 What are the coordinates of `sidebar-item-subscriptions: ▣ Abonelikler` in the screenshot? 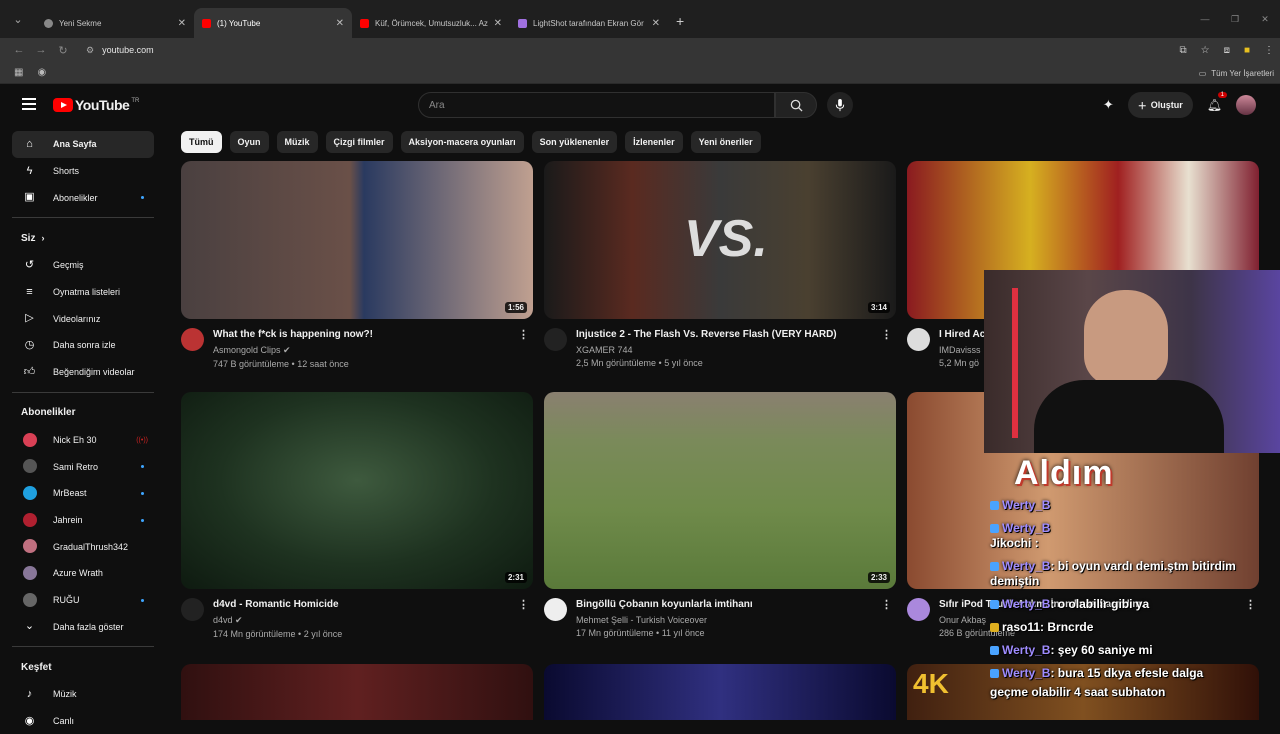 It's located at (83, 197).